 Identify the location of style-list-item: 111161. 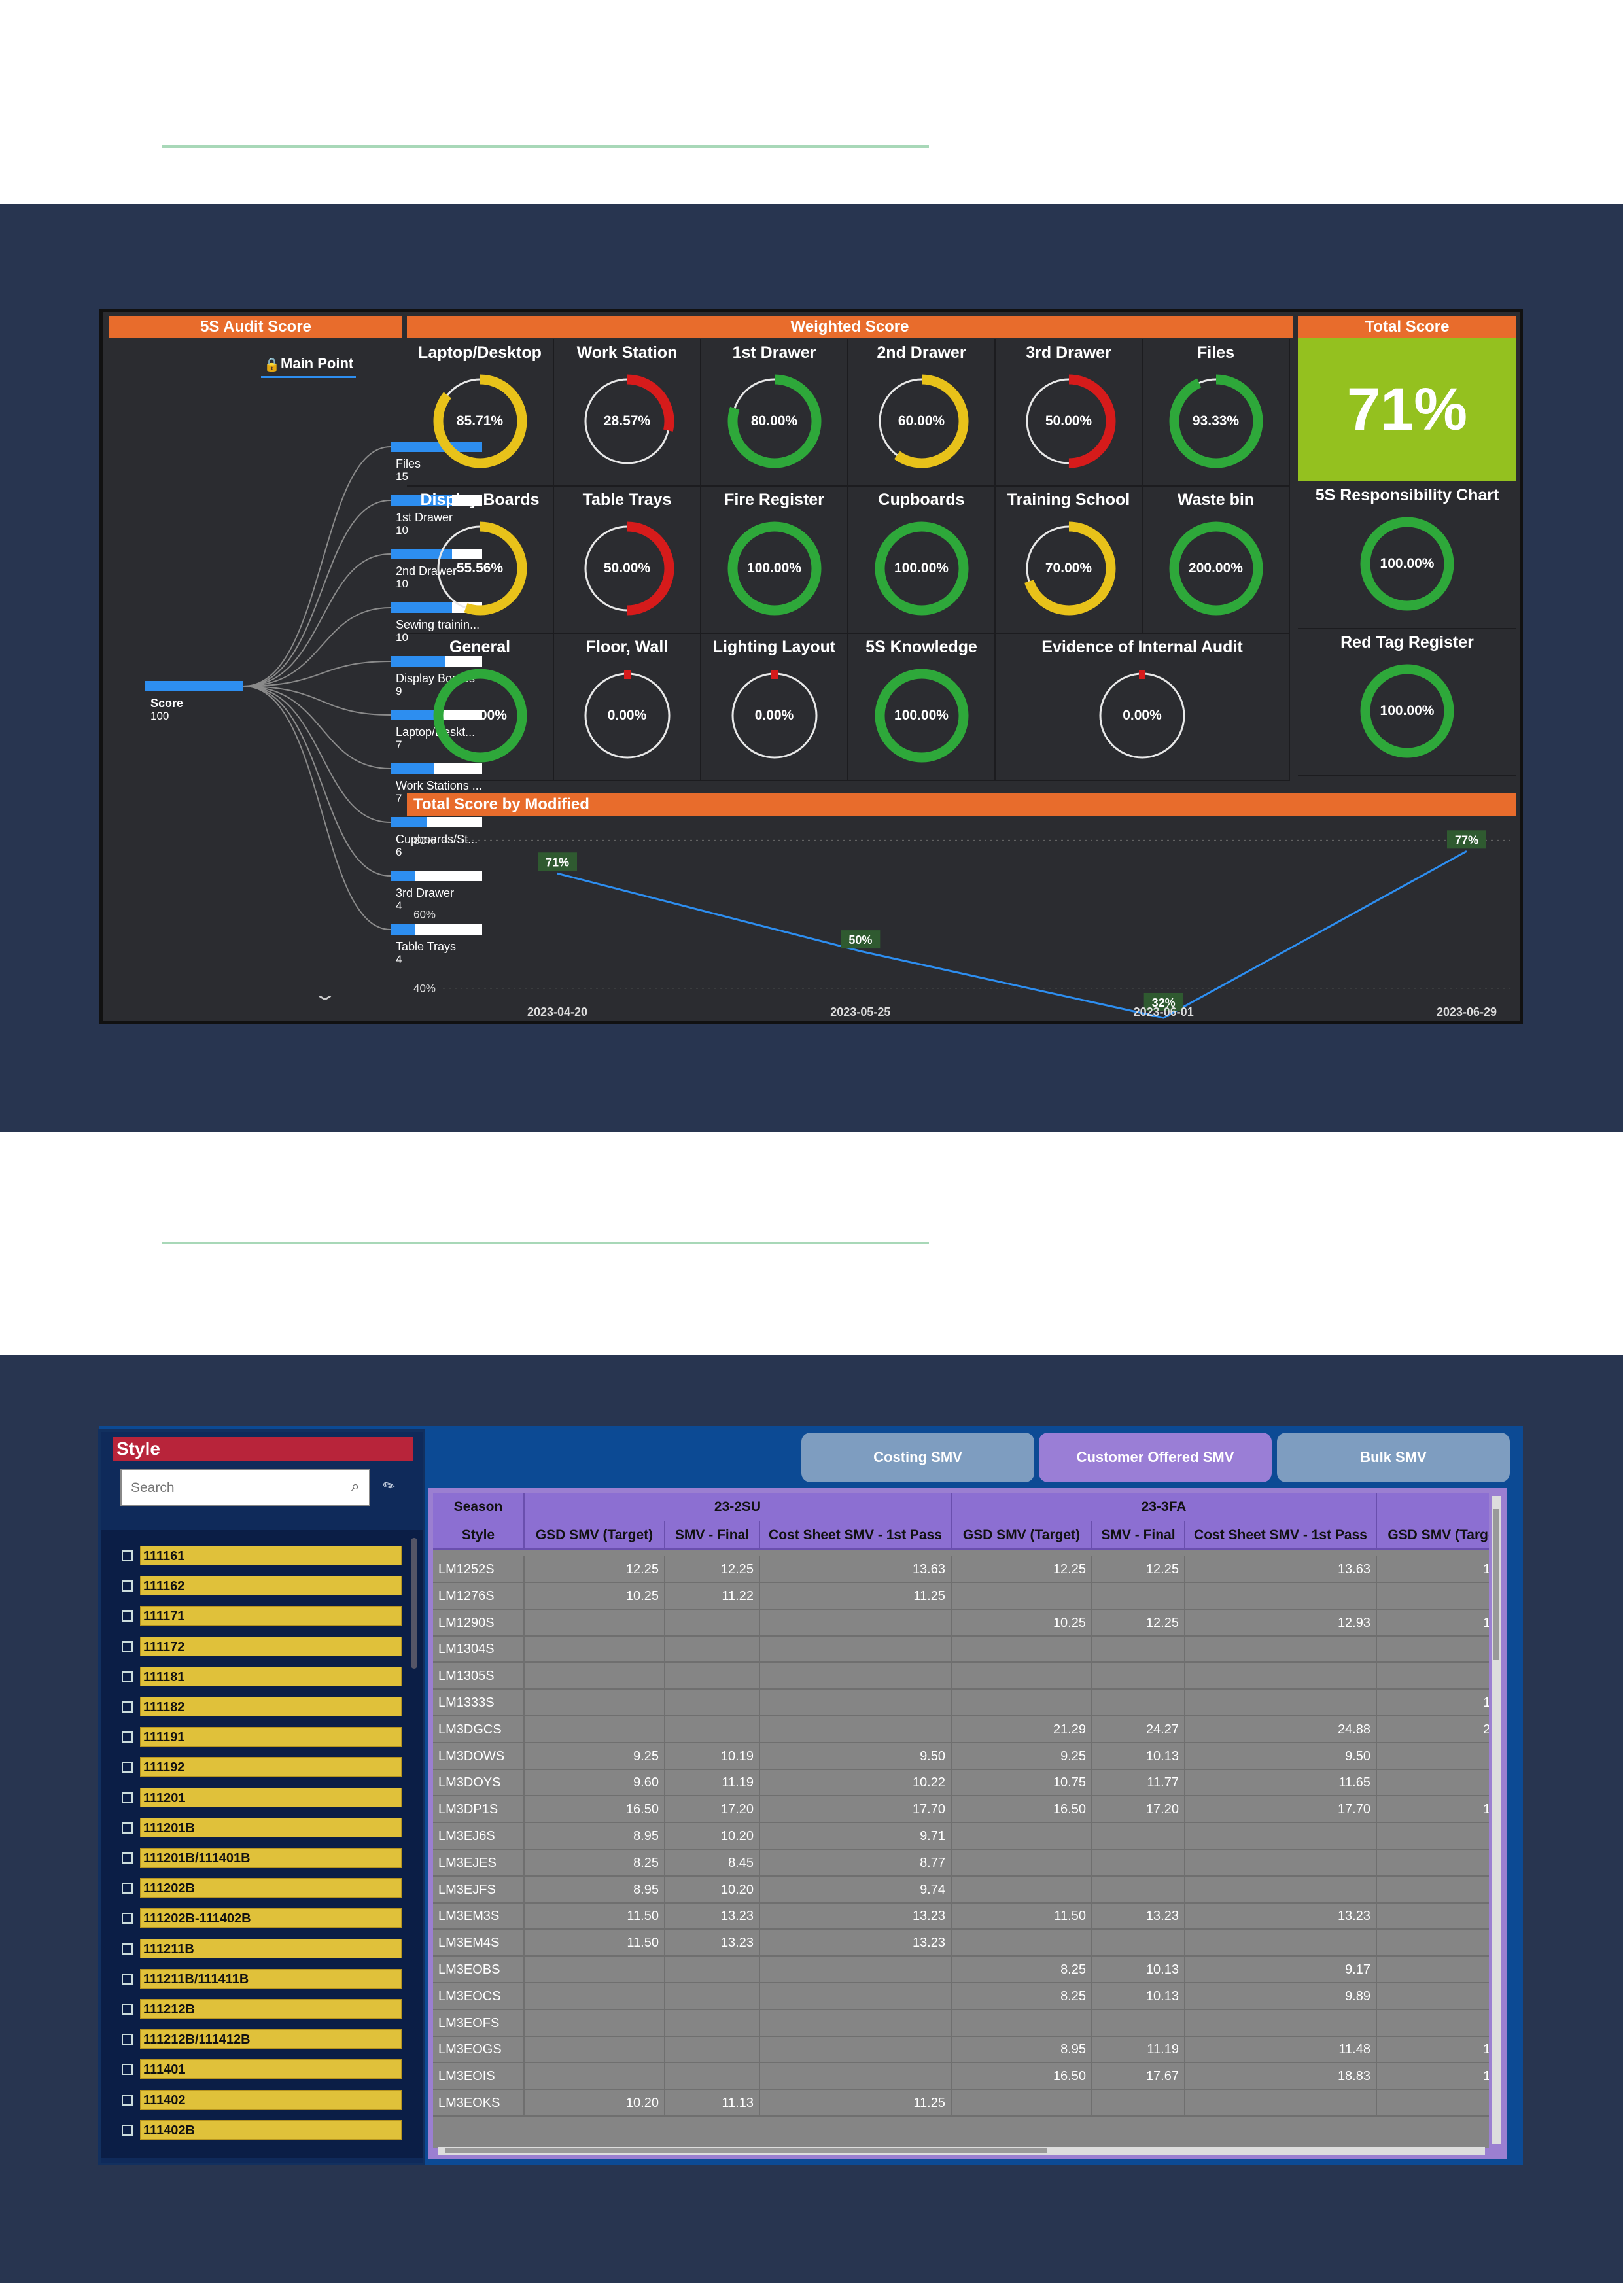
(258, 1555).